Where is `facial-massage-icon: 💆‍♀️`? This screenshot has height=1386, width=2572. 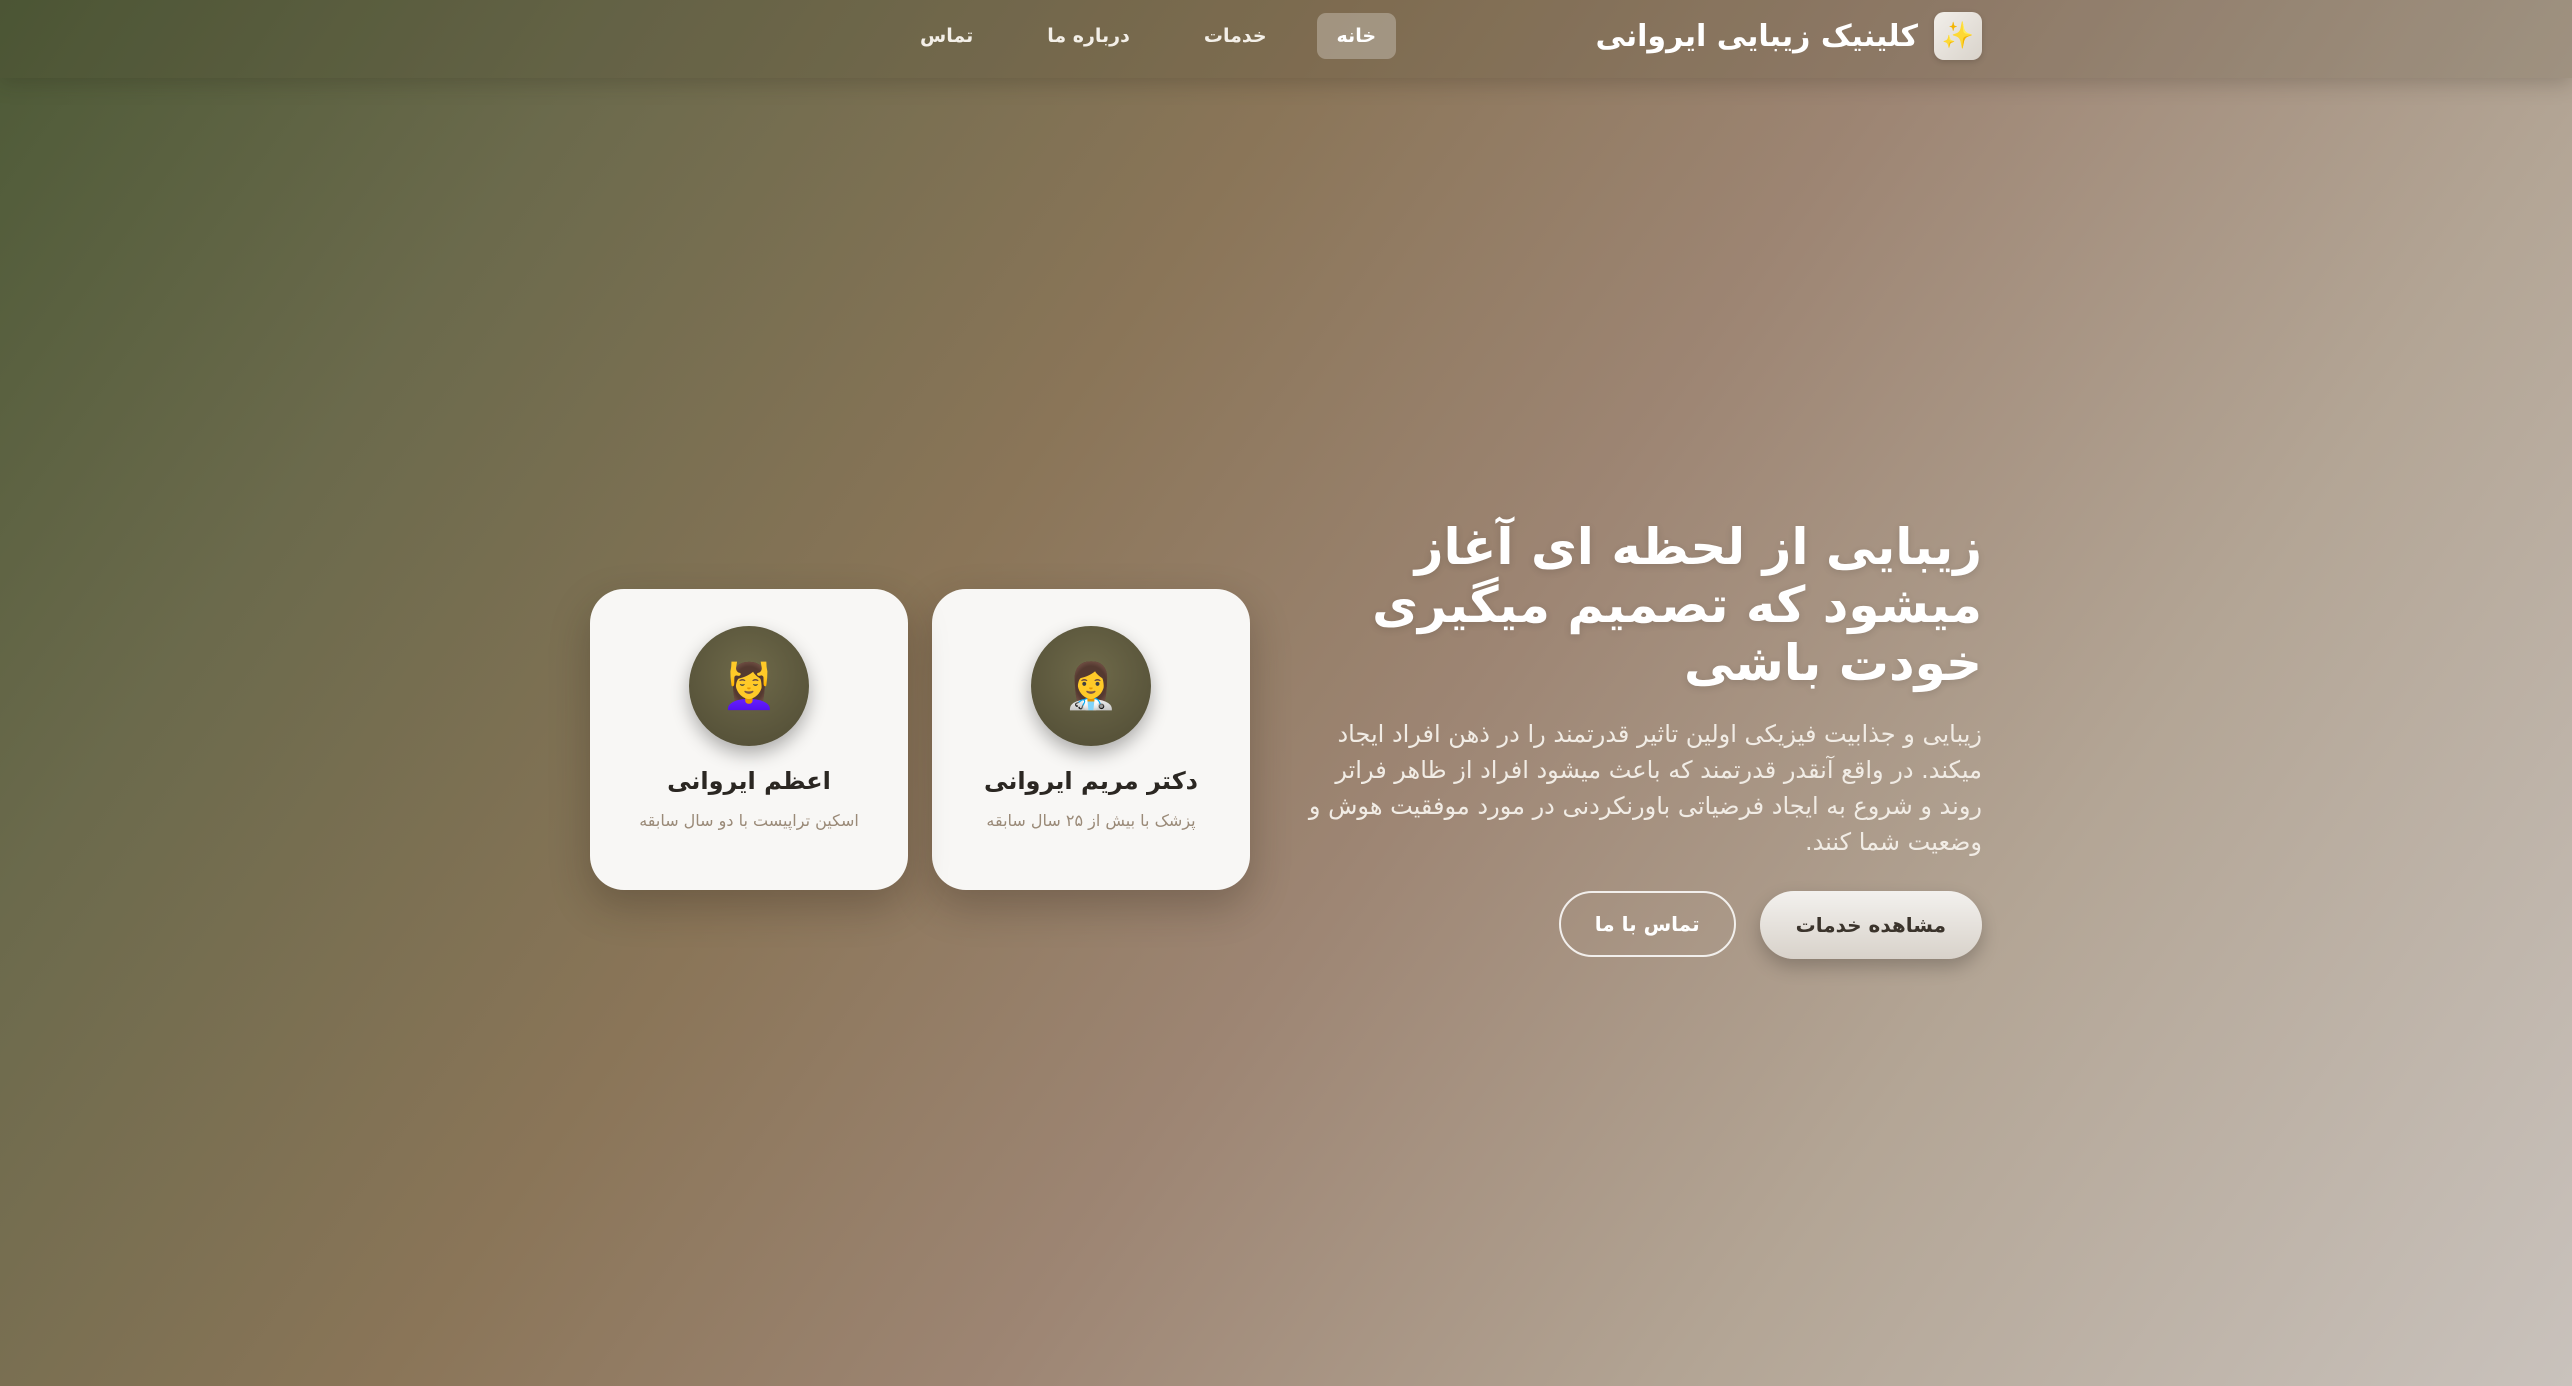 facial-massage-icon: 💆‍♀️ is located at coordinates (749, 686).